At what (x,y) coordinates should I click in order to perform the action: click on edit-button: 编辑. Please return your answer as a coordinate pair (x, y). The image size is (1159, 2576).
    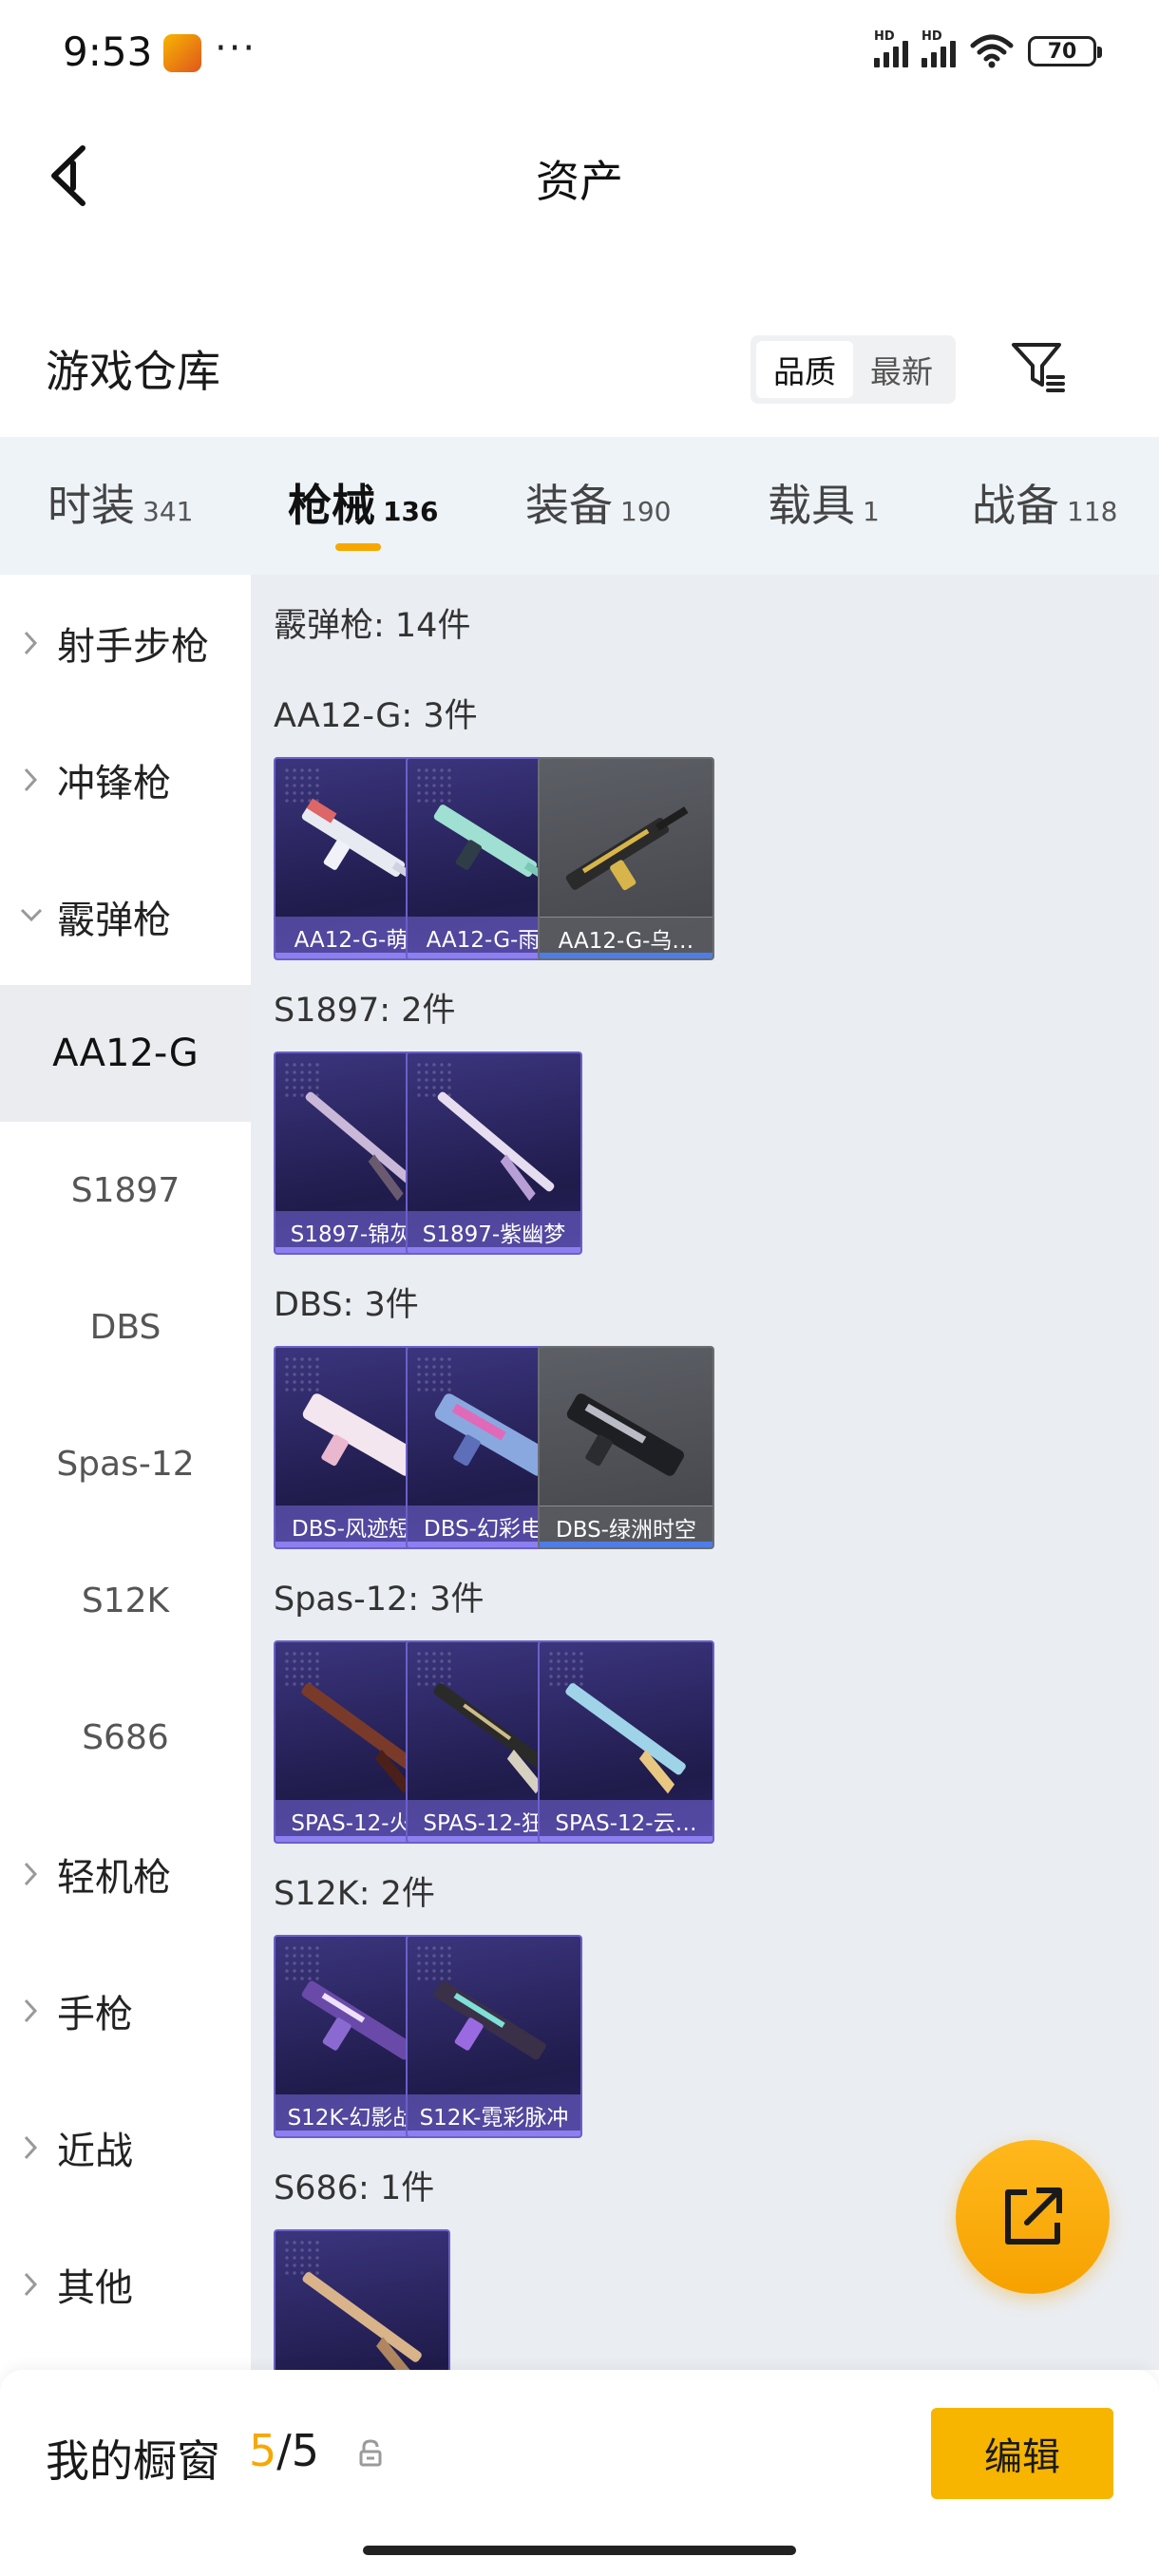
    Looking at the image, I should click on (1022, 2453).